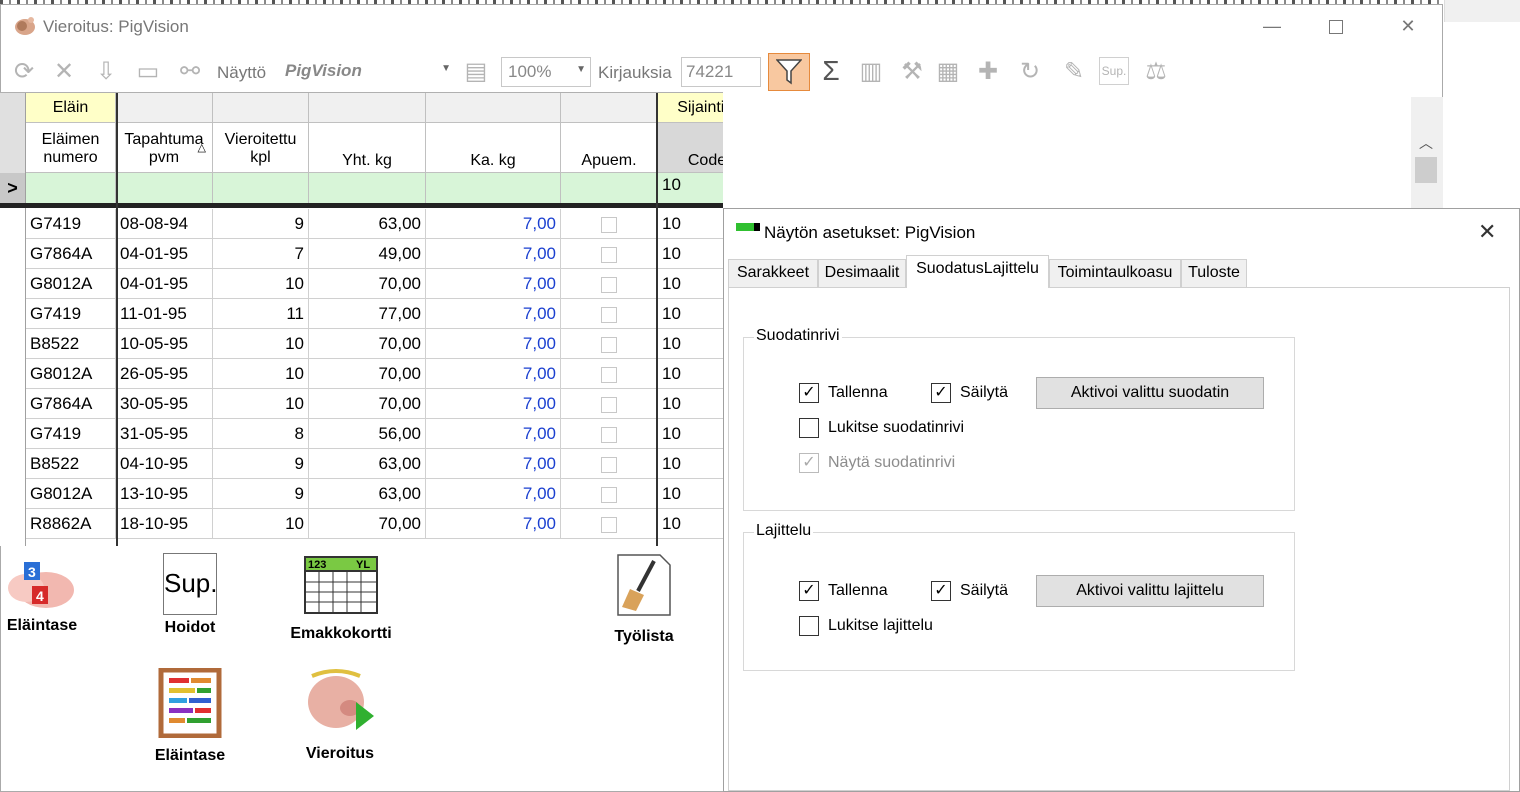  Describe the element at coordinates (969, 591) in the screenshot. I see `sort-keep-checkbox: ✓ Säilytä` at that location.